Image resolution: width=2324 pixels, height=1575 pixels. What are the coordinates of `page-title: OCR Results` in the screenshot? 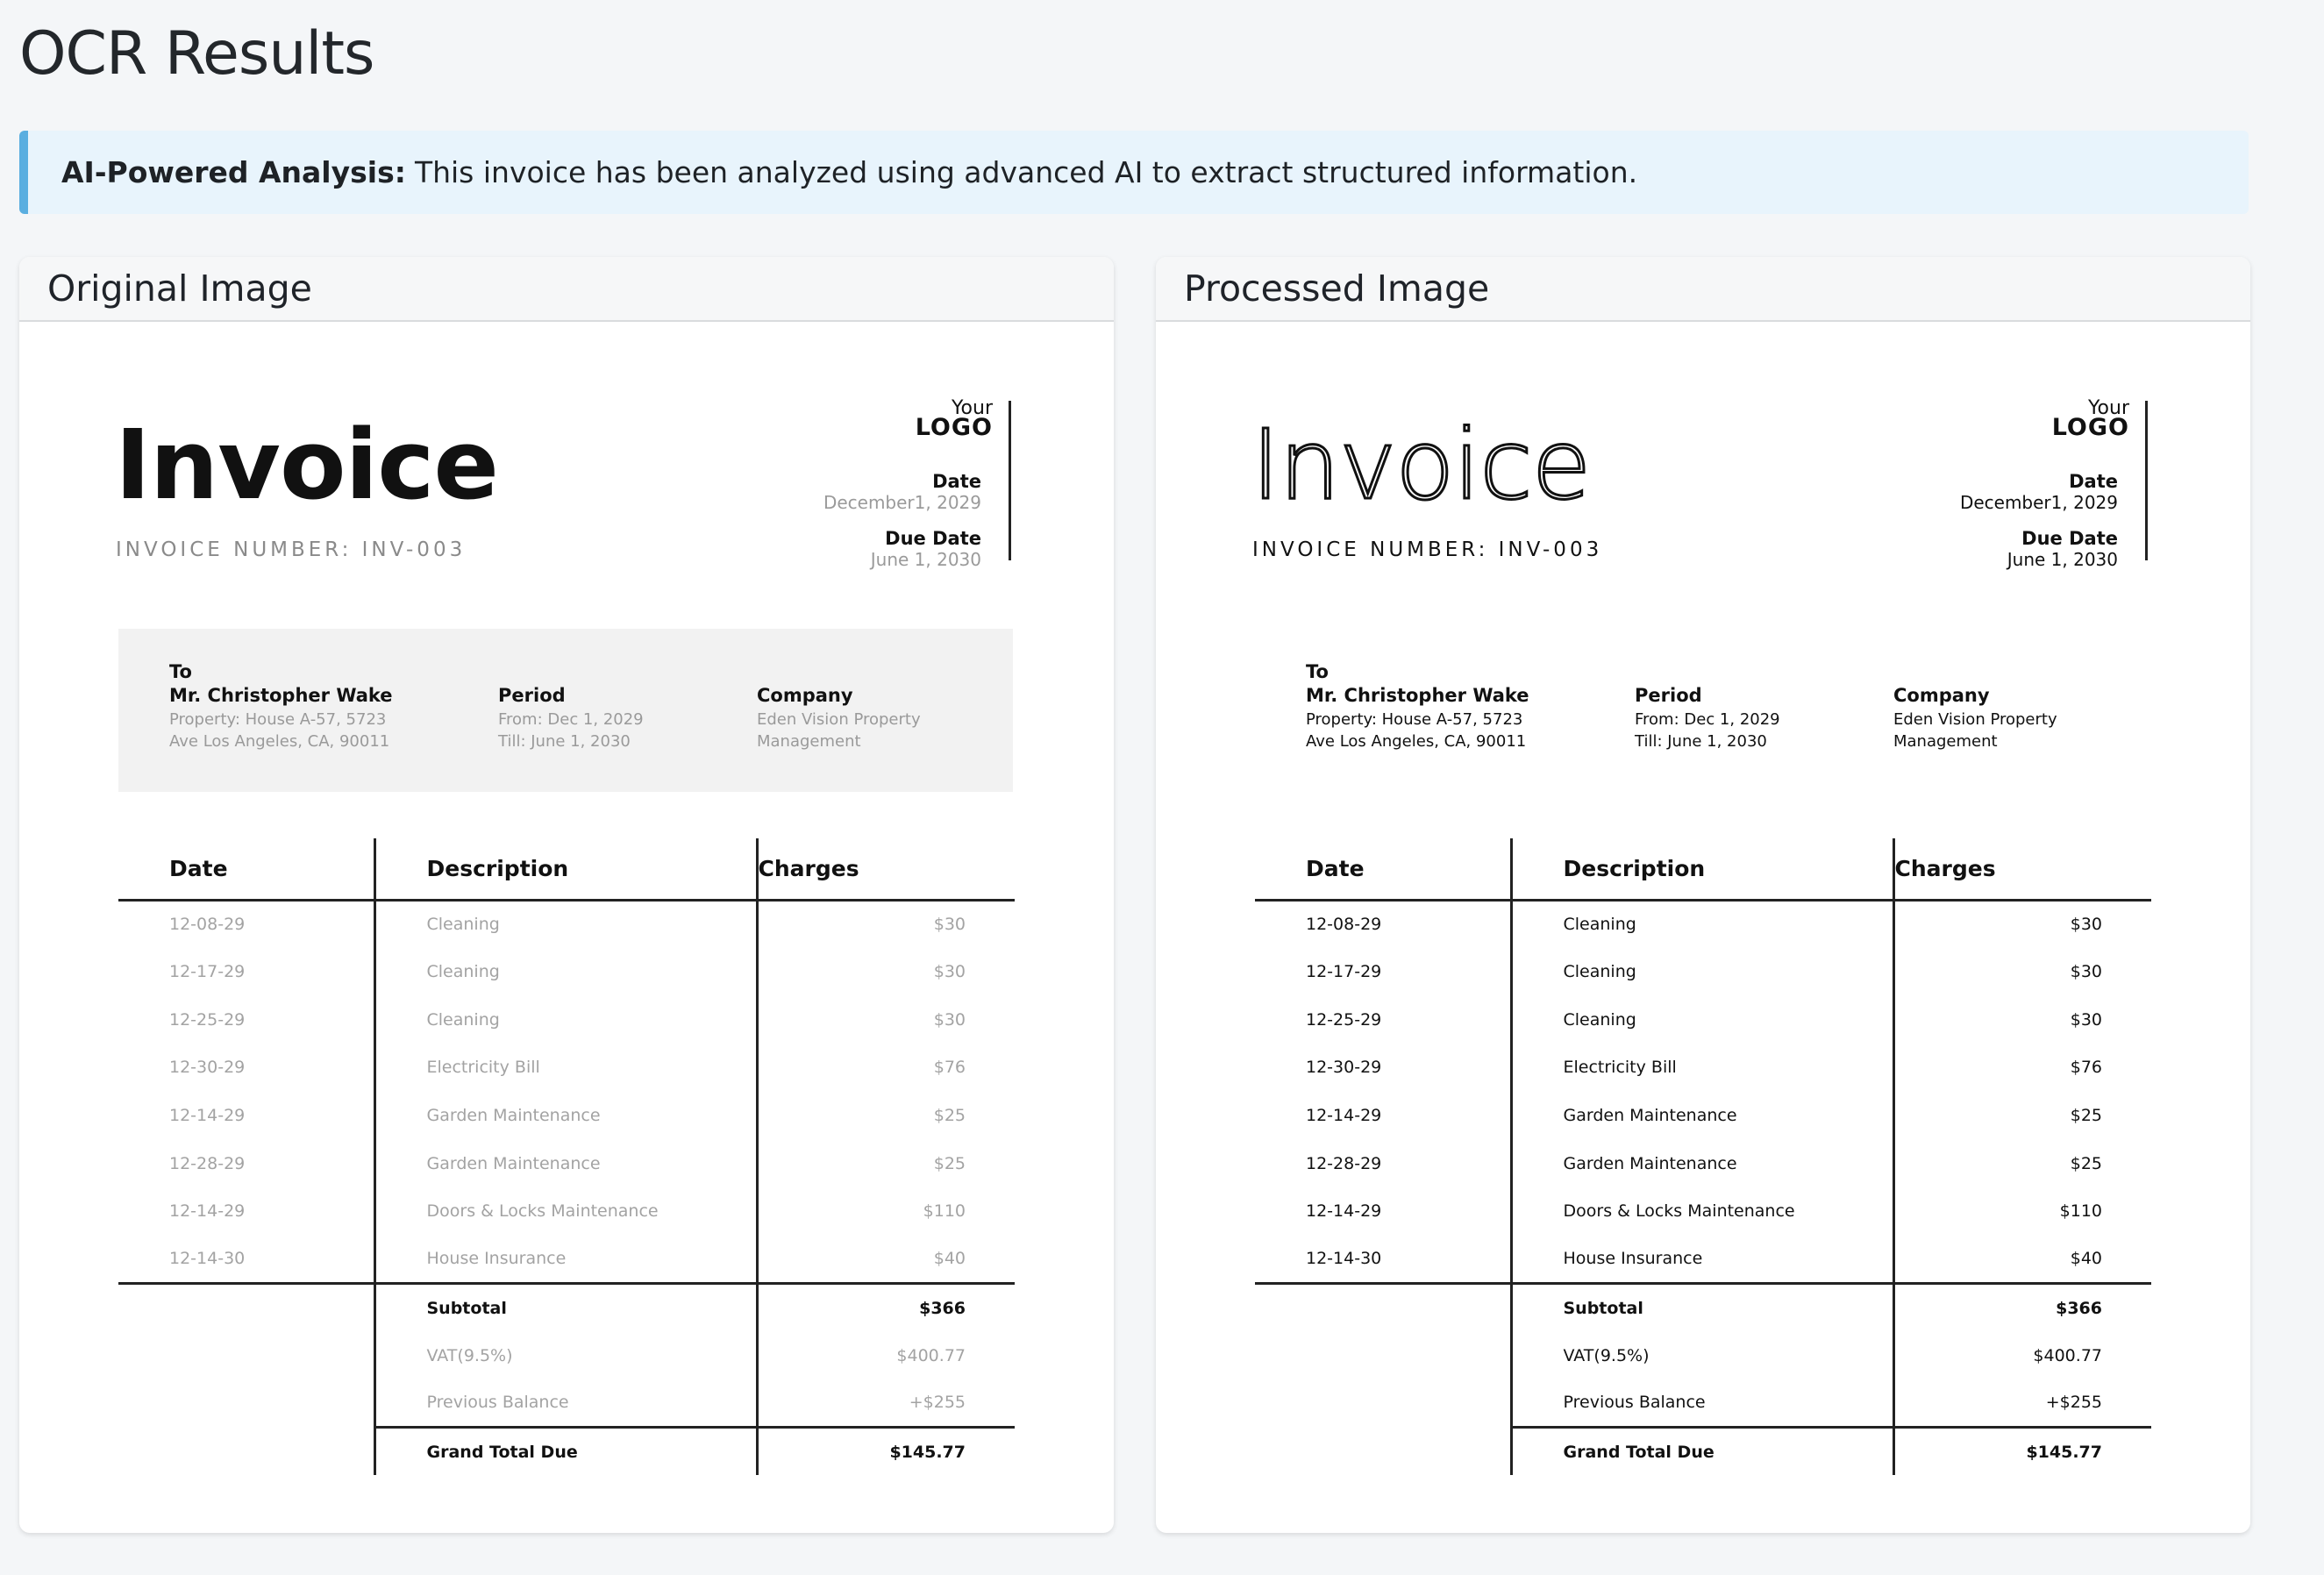 It's located at (196, 54).